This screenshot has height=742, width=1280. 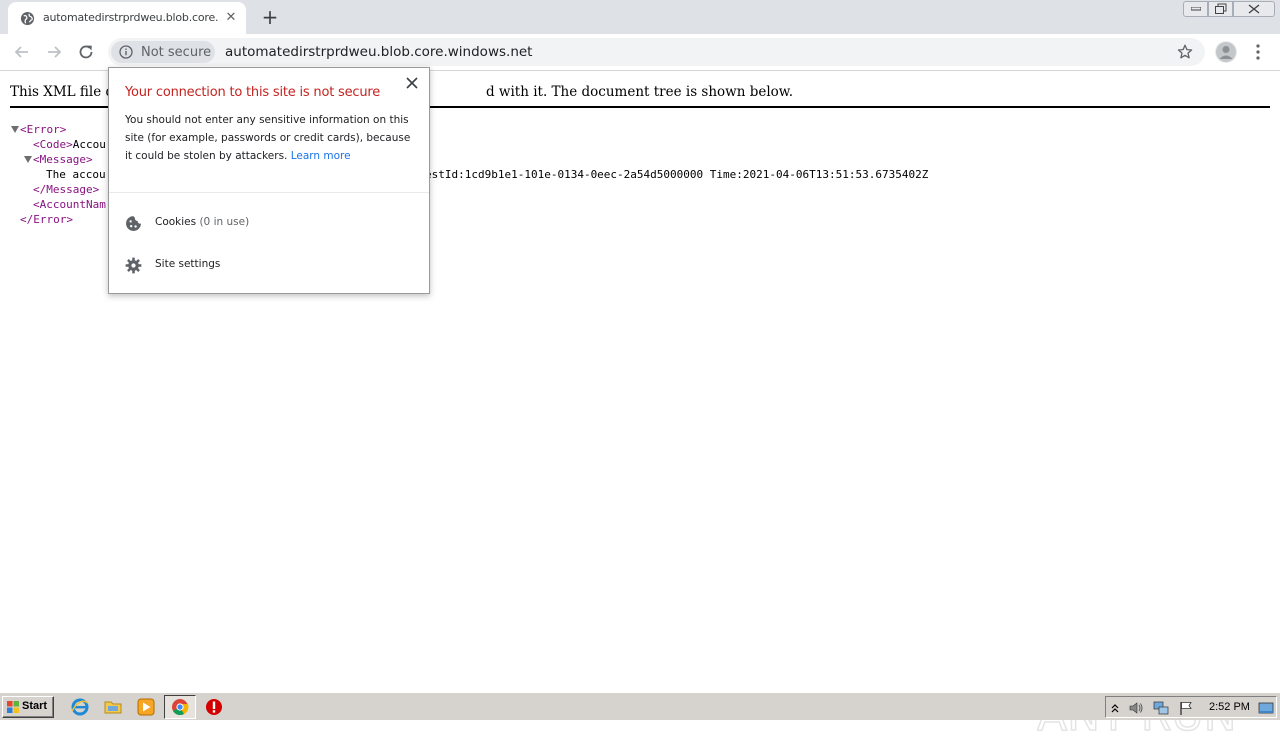 I want to click on not-secure-label: Not secure, so click(x=176, y=52).